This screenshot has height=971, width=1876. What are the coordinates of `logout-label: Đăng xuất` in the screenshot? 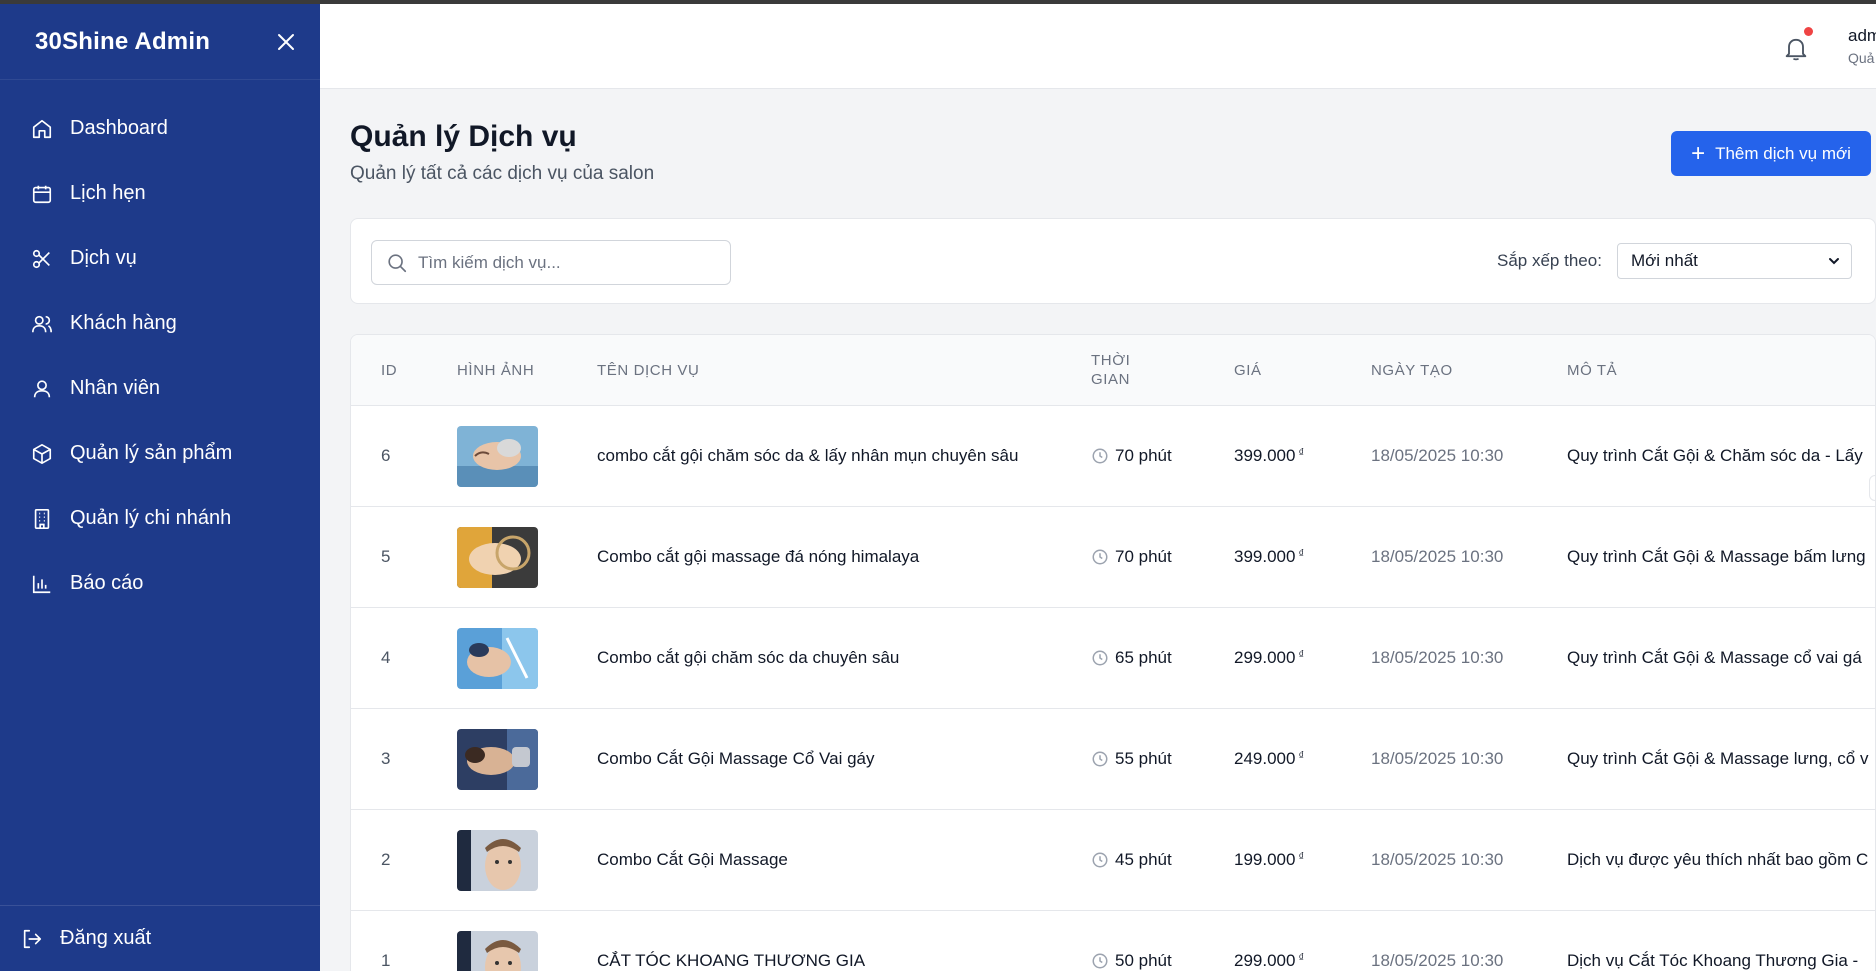 It's located at (106, 938).